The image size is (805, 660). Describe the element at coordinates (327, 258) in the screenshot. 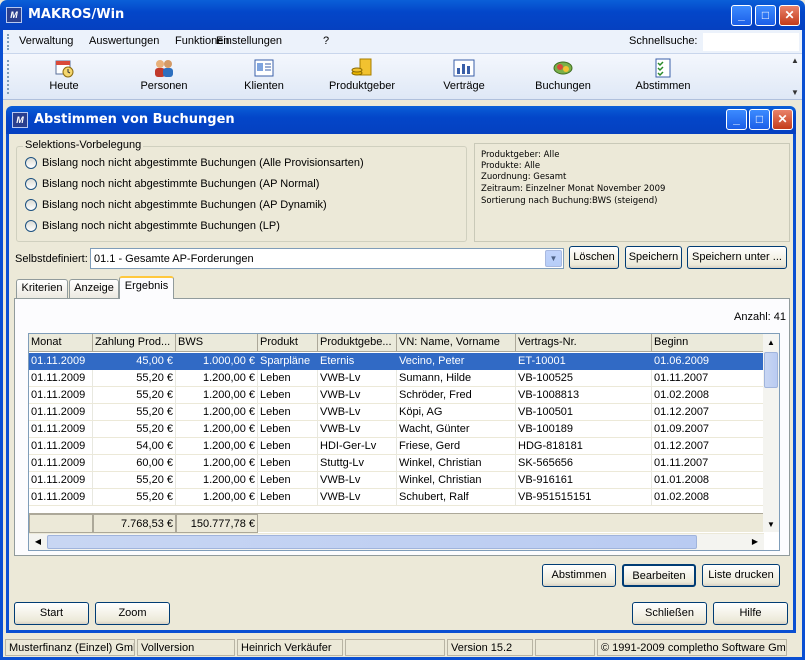

I see `selbstdefiniert-combo: 01.1 - Gesamte AP-Forderungen ▼` at that location.